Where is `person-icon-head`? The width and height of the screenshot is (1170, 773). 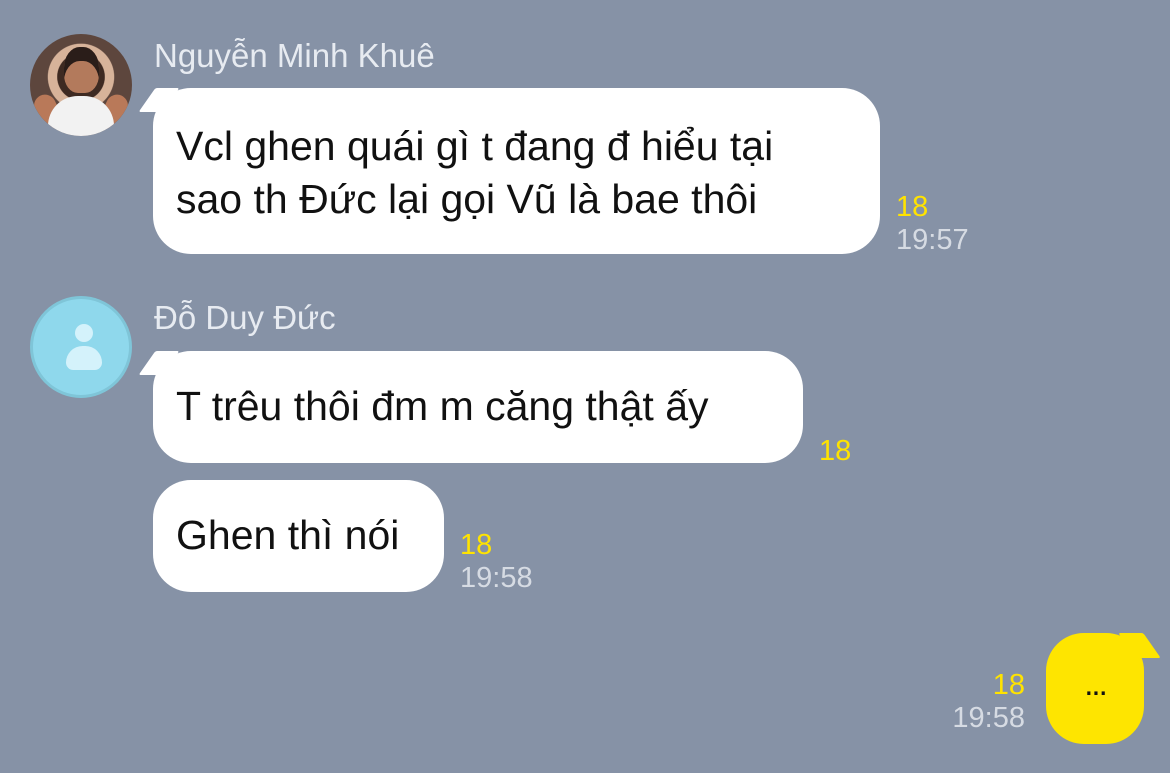 person-icon-head is located at coordinates (84, 333).